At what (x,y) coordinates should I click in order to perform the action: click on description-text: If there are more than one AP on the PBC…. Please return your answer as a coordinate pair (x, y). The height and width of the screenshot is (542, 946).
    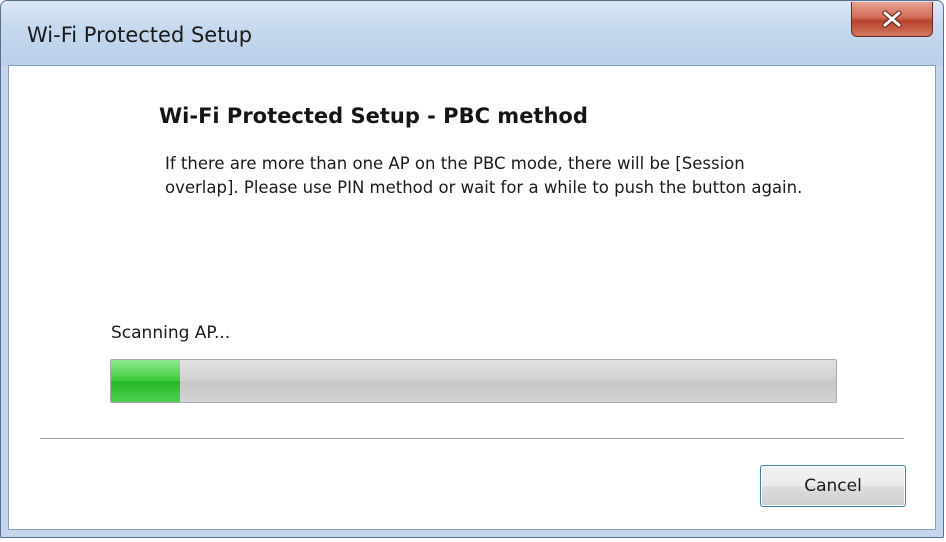
    Looking at the image, I should click on (484, 175).